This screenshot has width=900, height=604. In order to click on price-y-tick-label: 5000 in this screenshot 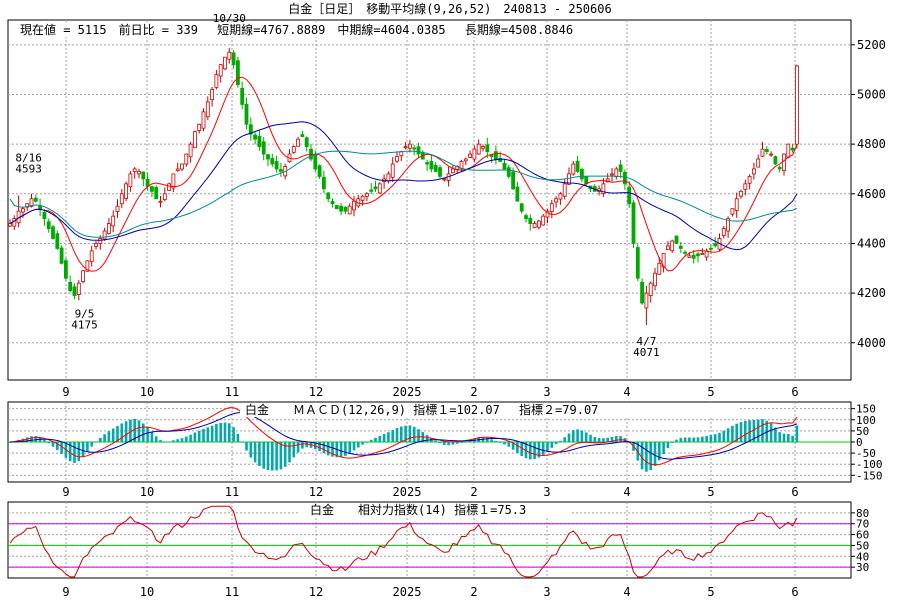, I will do `click(871, 94)`.